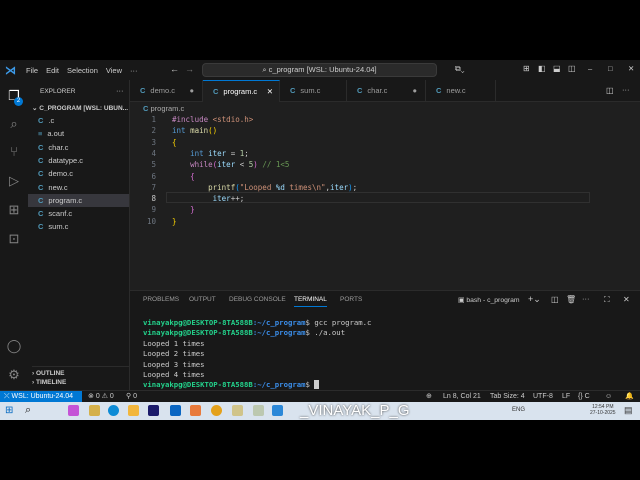 The height and width of the screenshot is (480, 640). I want to click on breadcrumb: C program.c, so click(163, 108).